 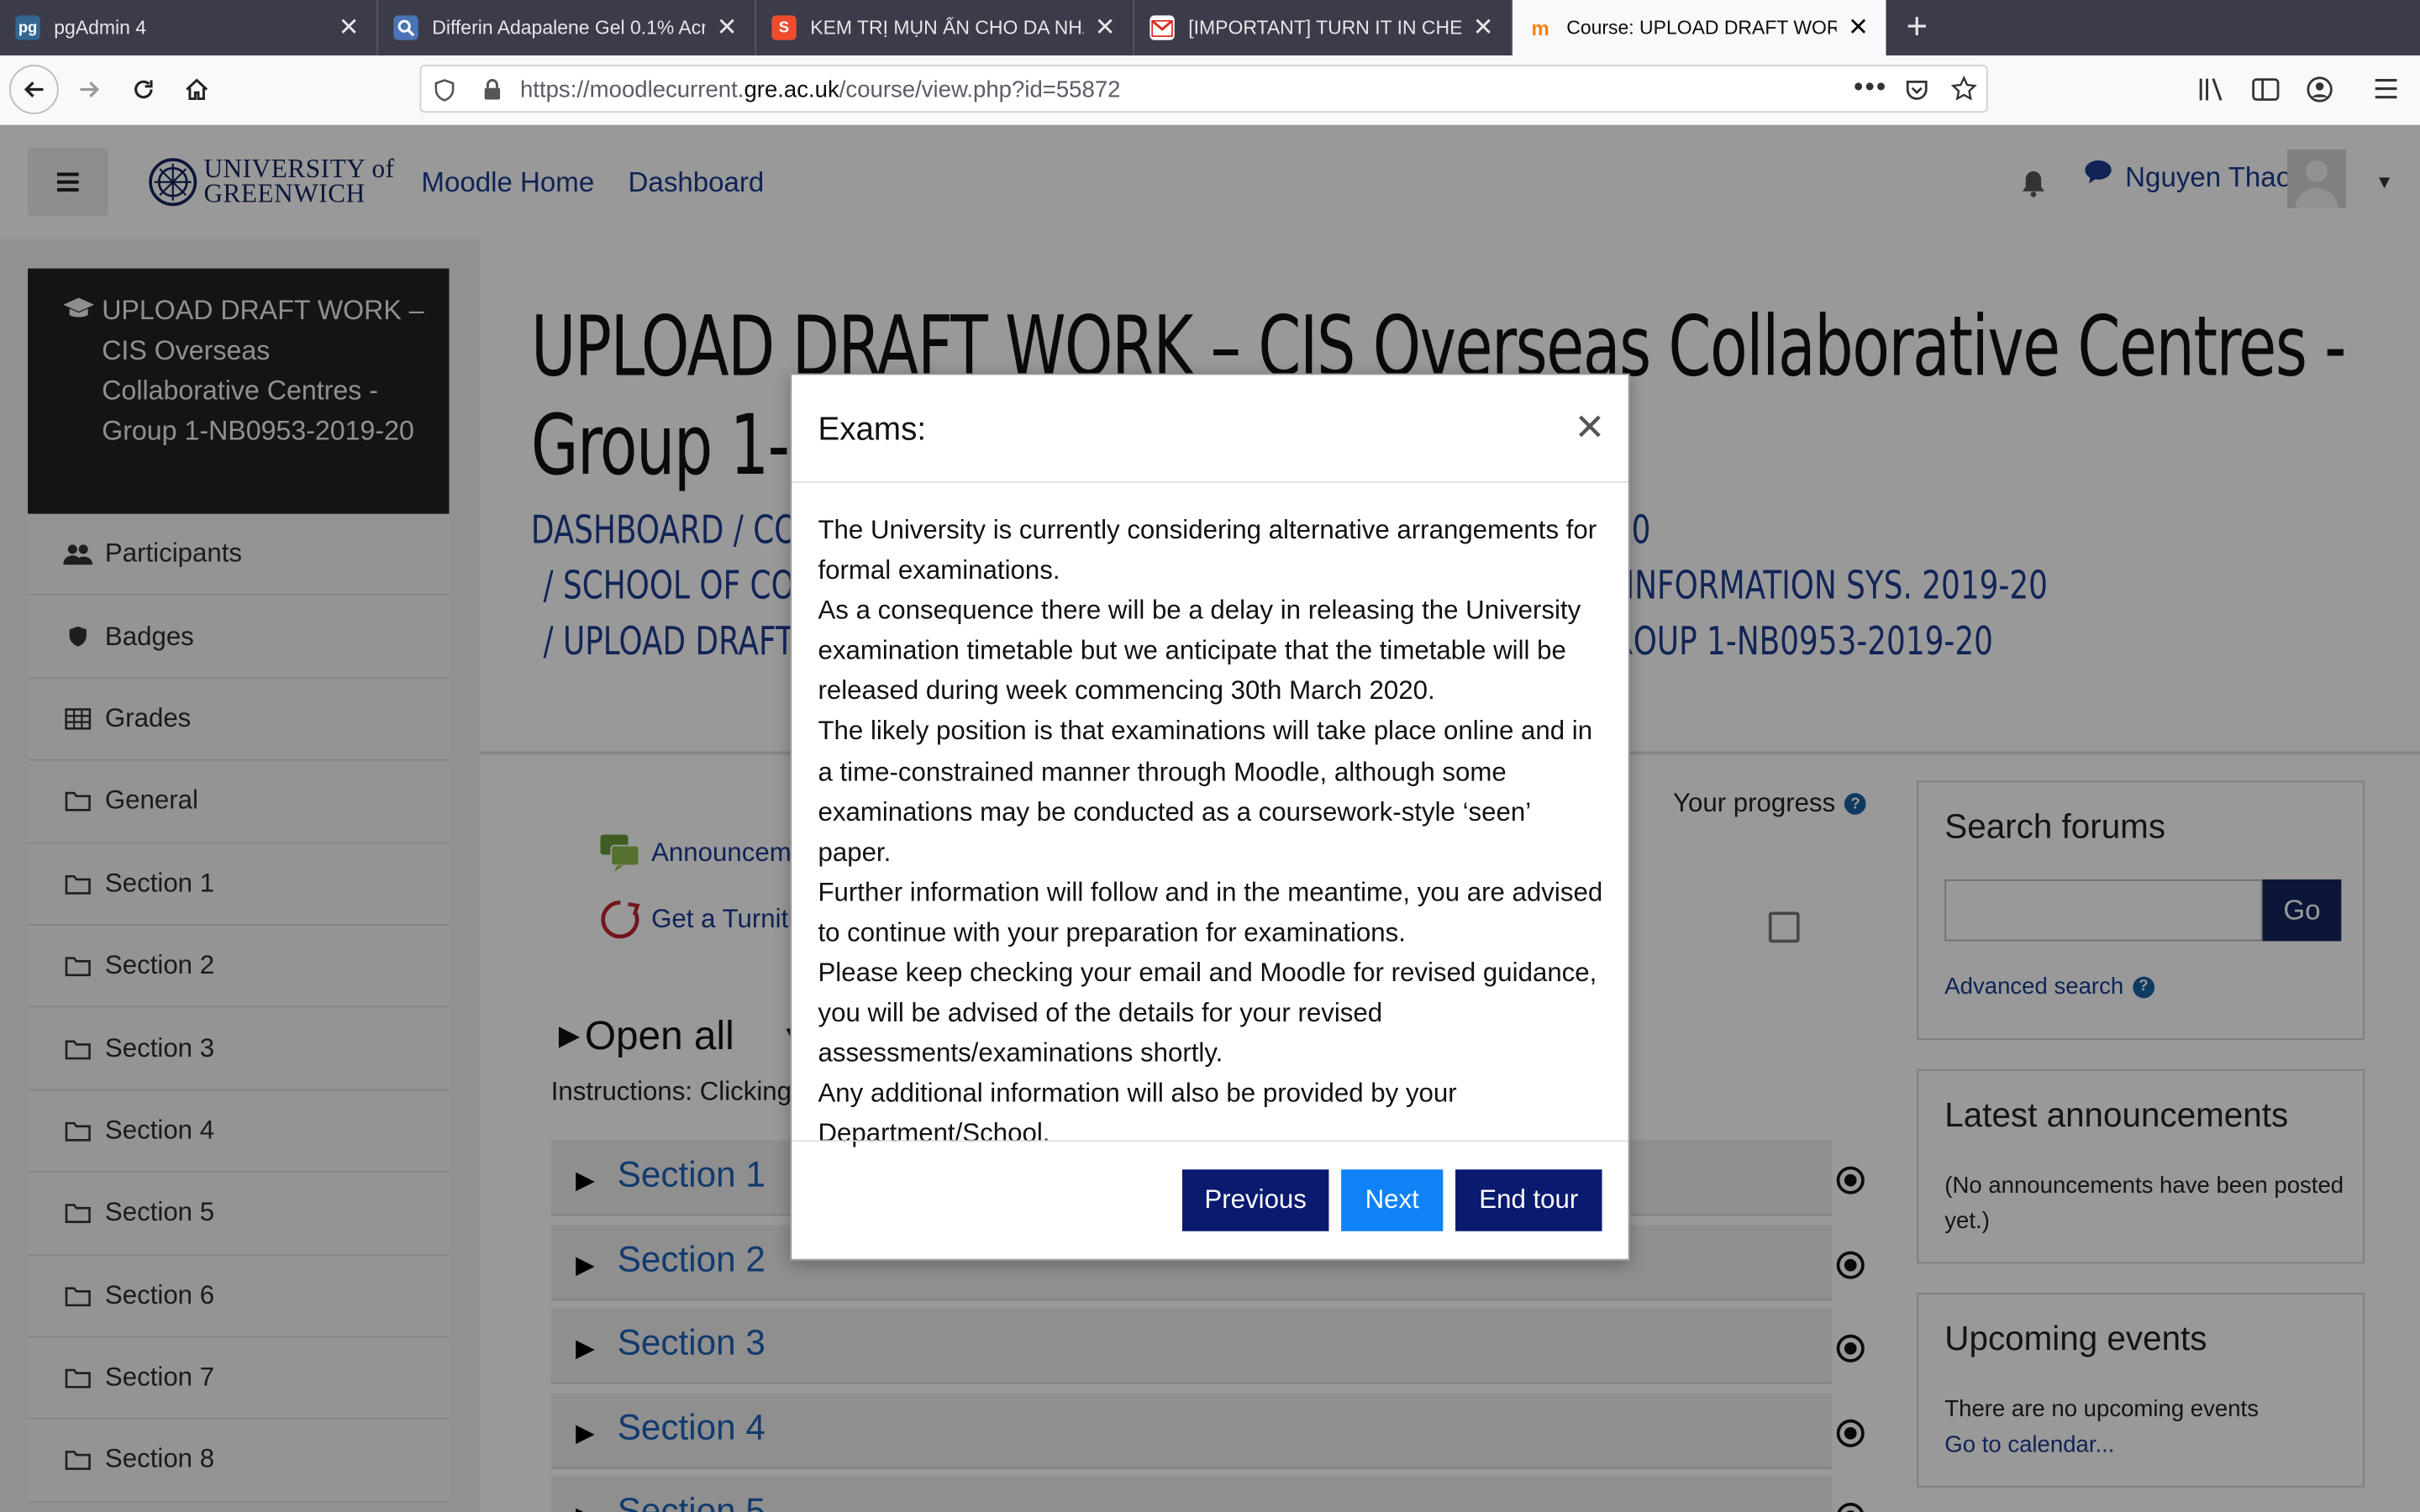 I want to click on reload-icon, so click(x=143, y=89).